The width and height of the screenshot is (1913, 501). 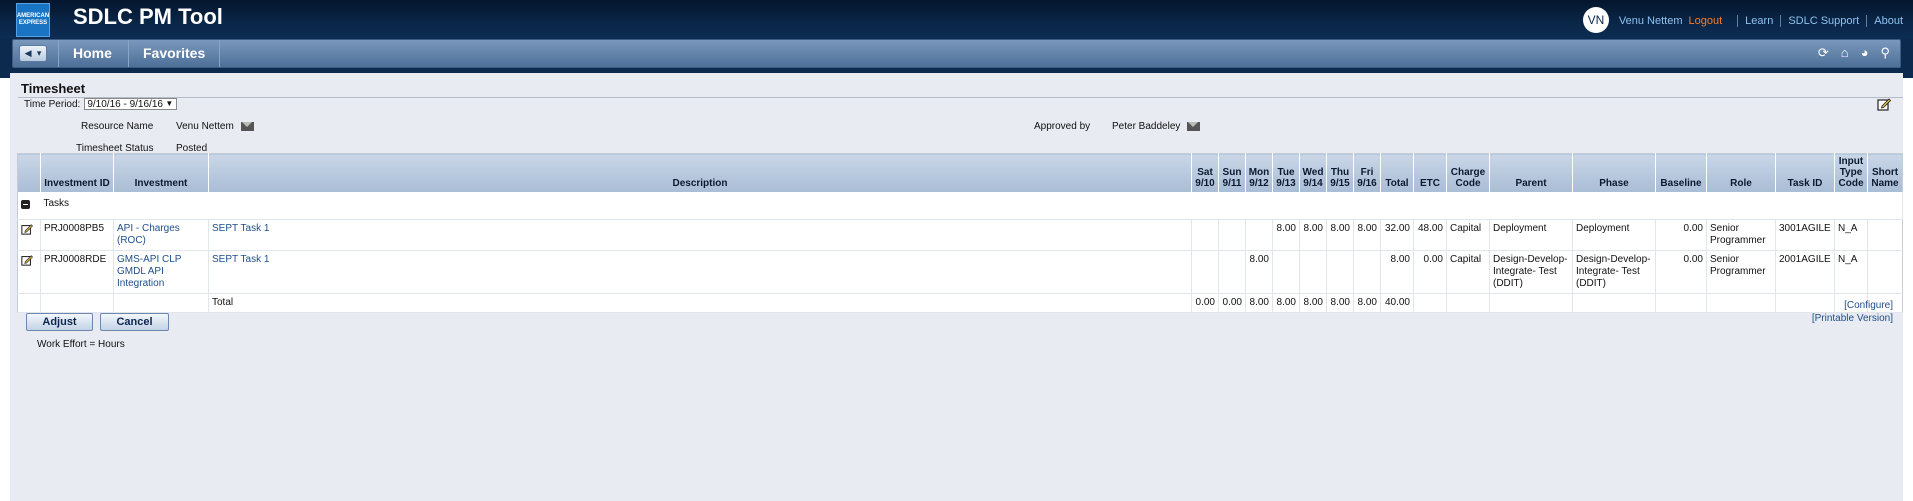 What do you see at coordinates (59, 322) in the screenshot?
I see `adjust-button: Adjust` at bounding box center [59, 322].